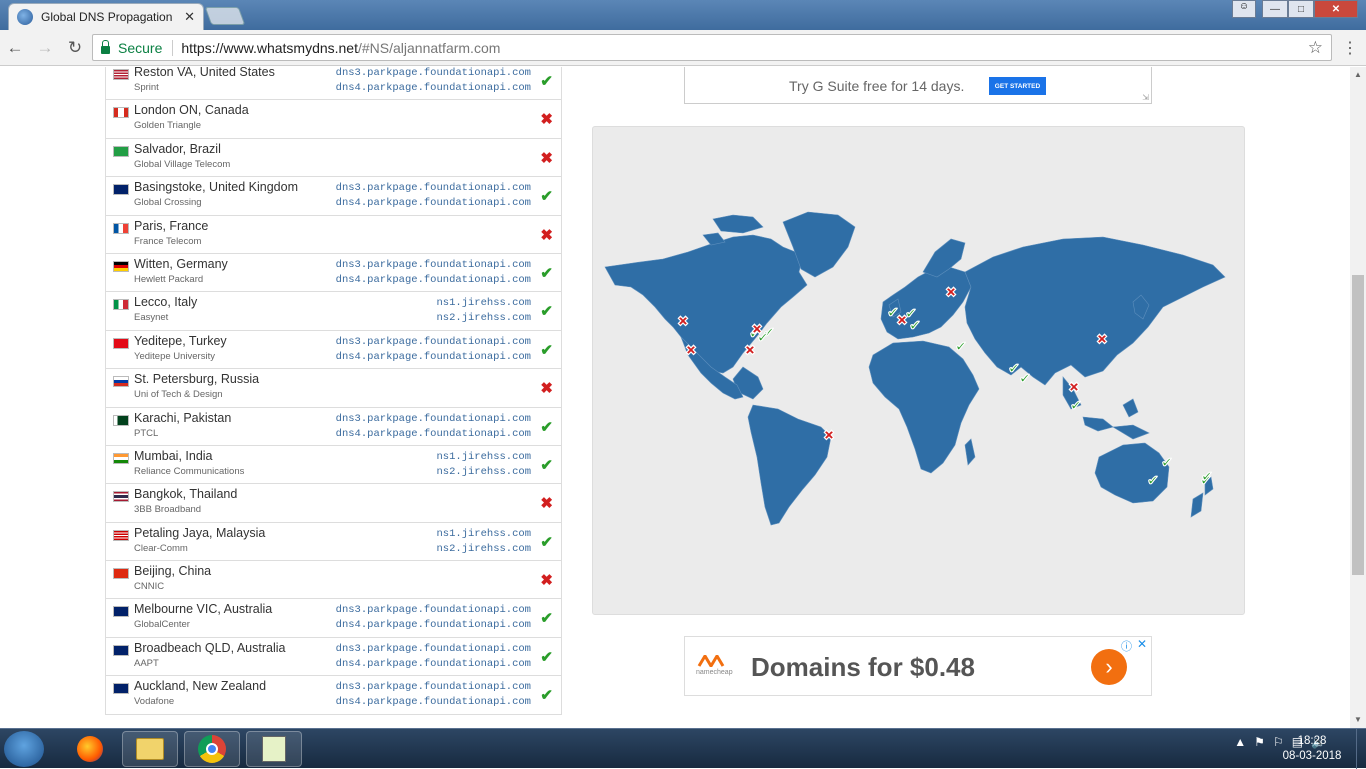  What do you see at coordinates (121, 113) in the screenshot?
I see `flag-ca-icon` at bounding box center [121, 113].